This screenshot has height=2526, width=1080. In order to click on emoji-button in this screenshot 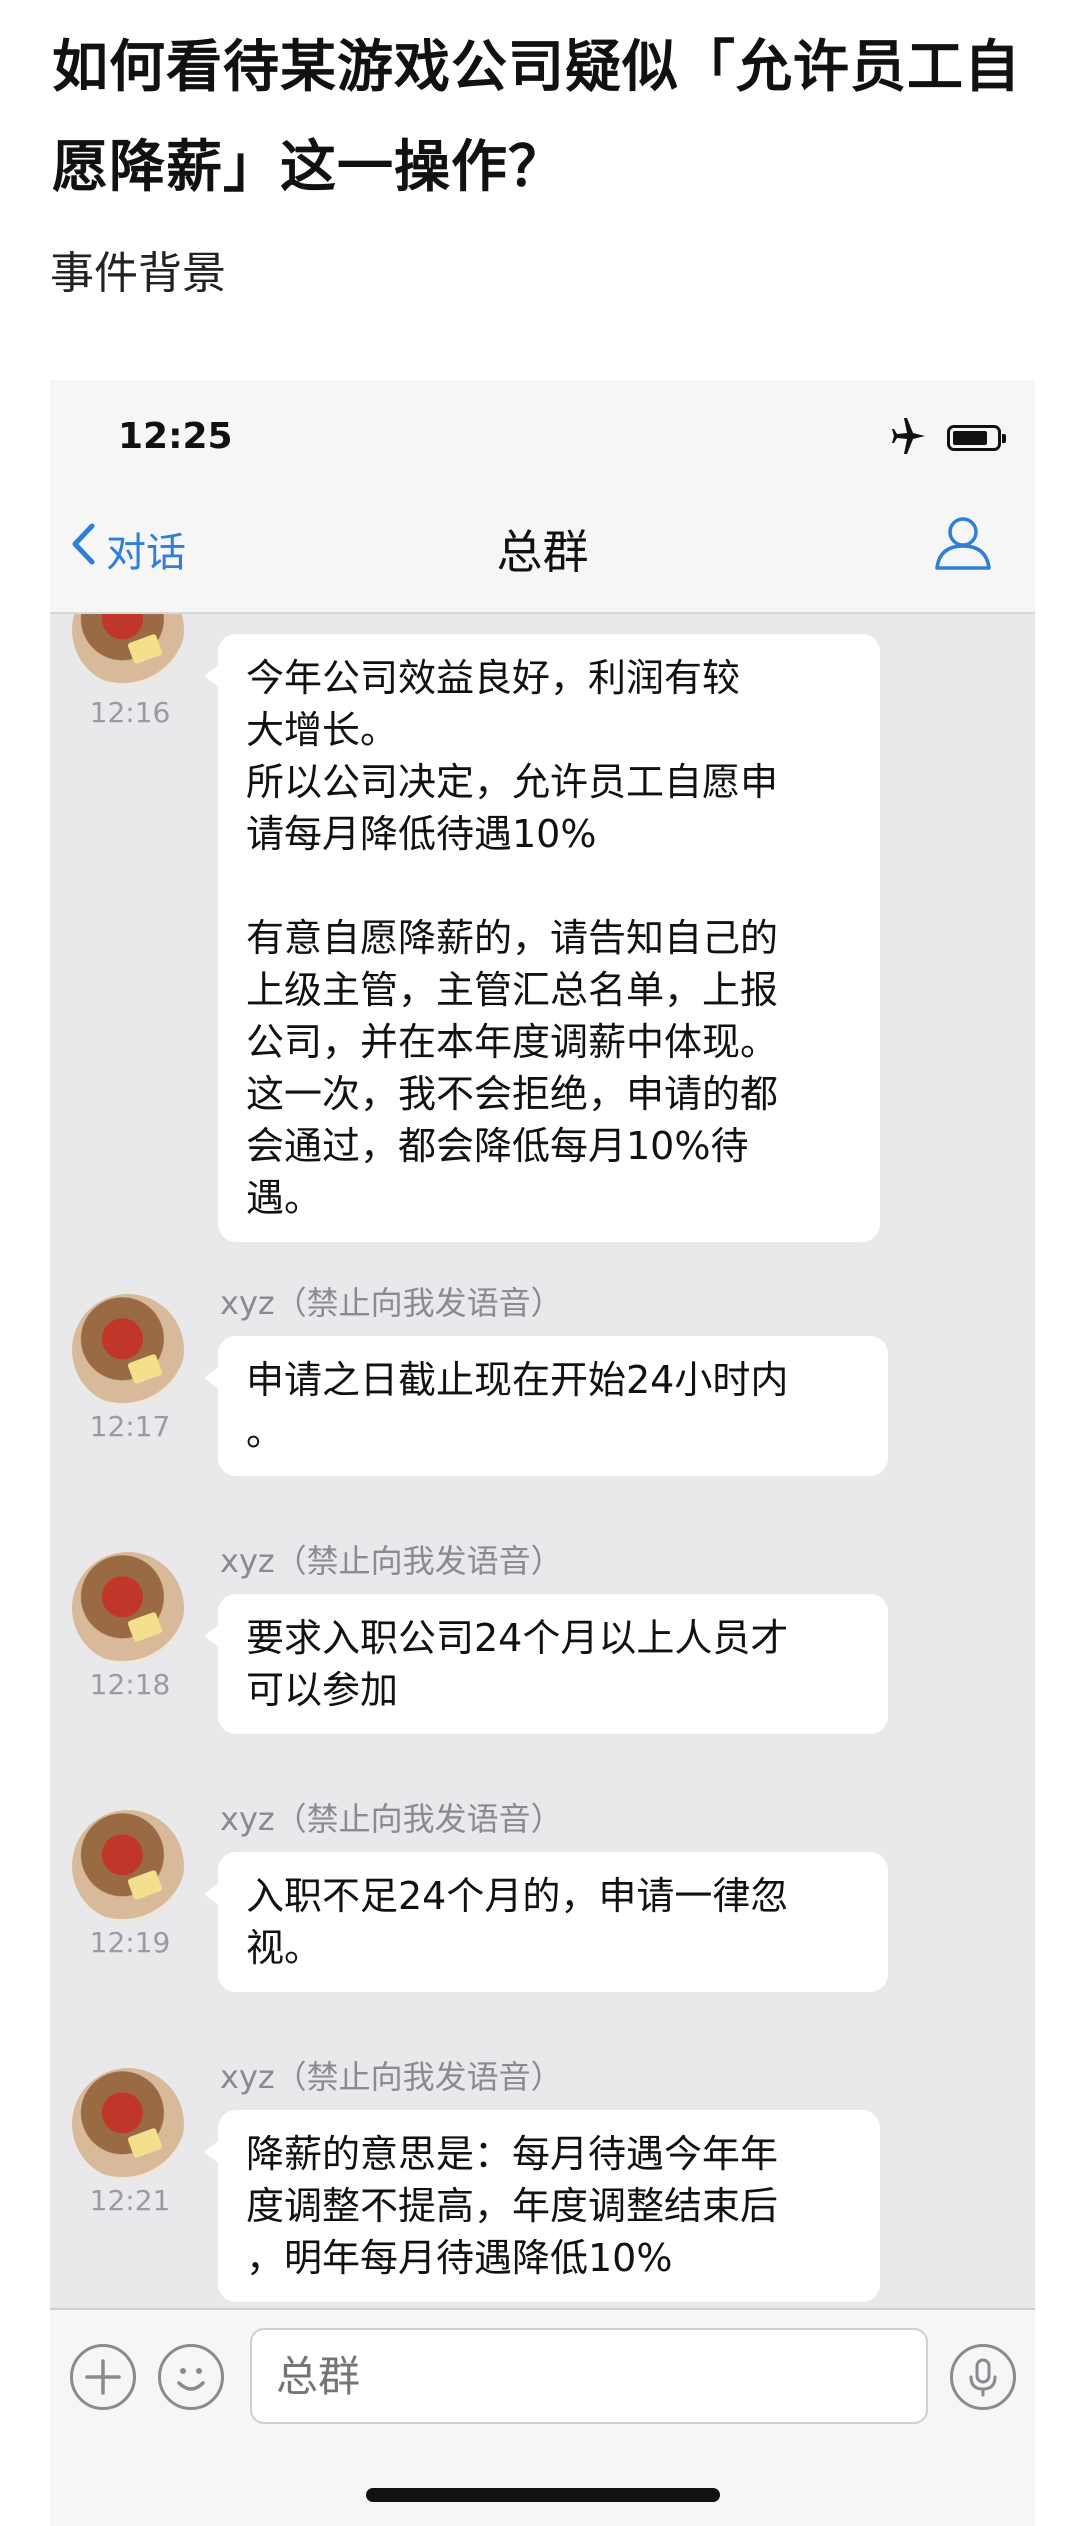, I will do `click(191, 2377)`.